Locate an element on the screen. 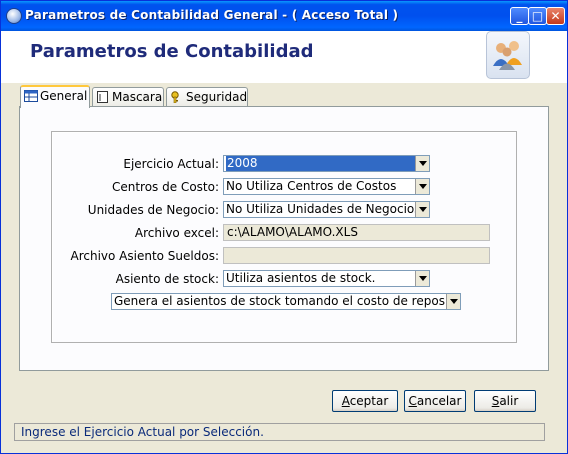 The height and width of the screenshot is (454, 568). excel-field: c:\ALAMO\ALAMO.XLS is located at coordinates (356, 232).